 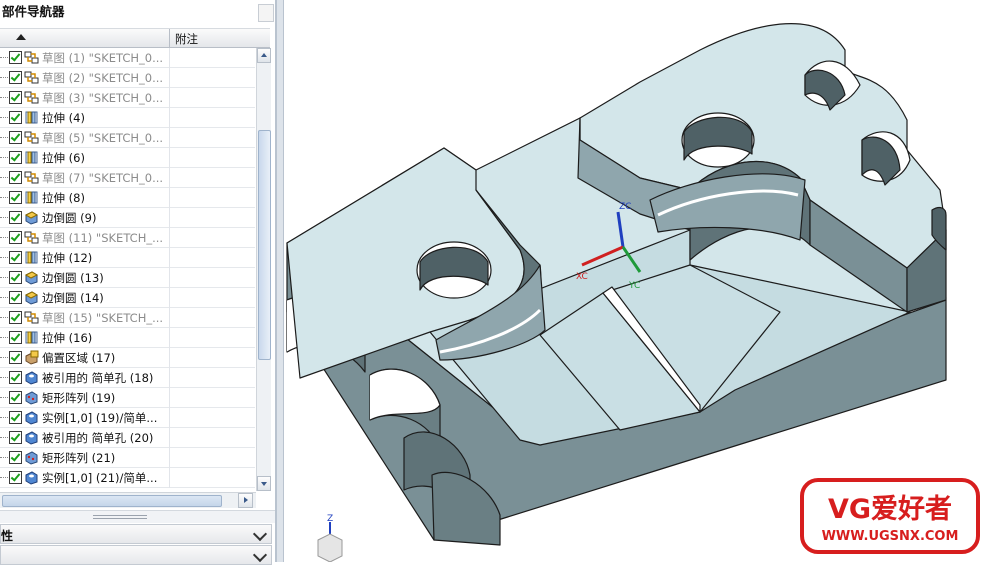 What do you see at coordinates (330, 547) in the screenshot?
I see `view-cube-icon` at bounding box center [330, 547].